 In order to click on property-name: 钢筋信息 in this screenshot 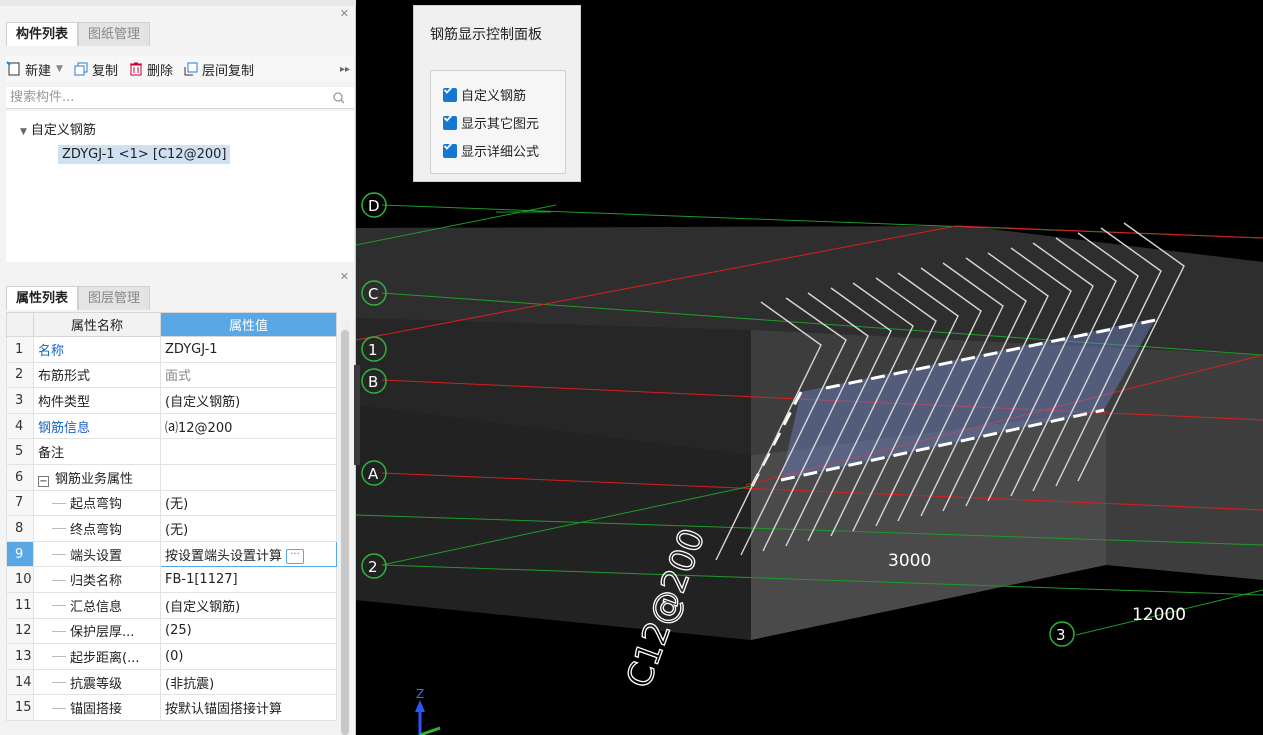, I will do `click(97, 426)`.